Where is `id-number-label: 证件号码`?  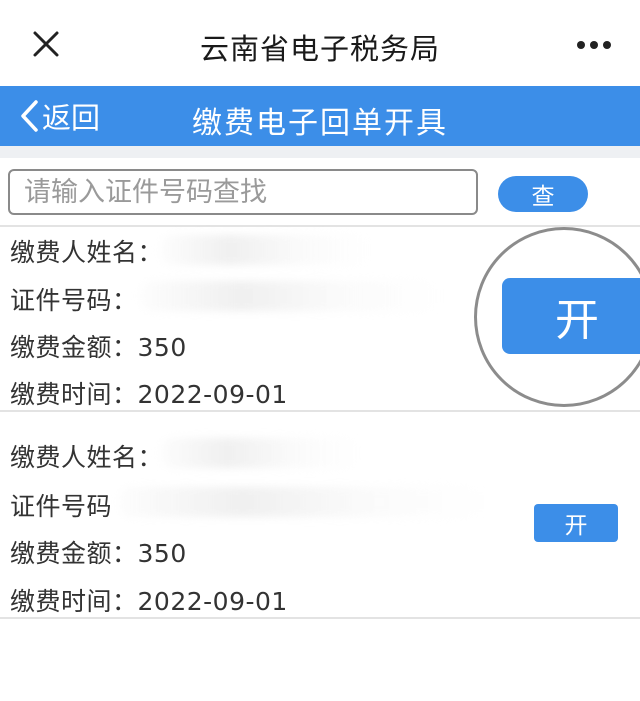 id-number-label: 证件号码 is located at coordinates (61, 506).